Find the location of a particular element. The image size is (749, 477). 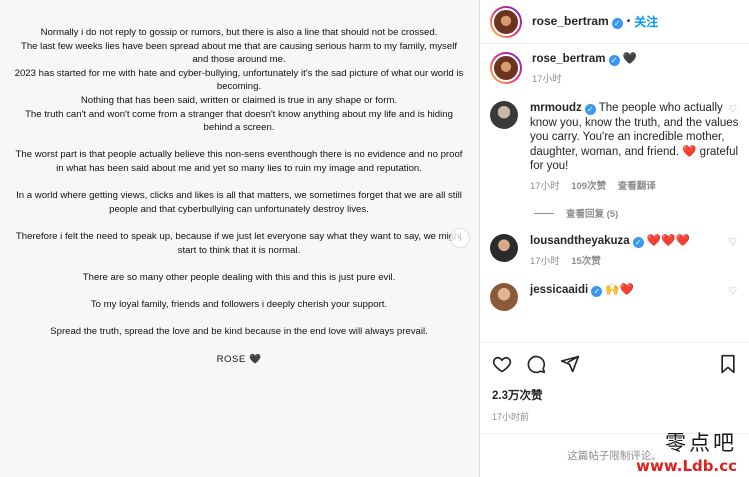

chevron-right-icon: › is located at coordinates (460, 238).